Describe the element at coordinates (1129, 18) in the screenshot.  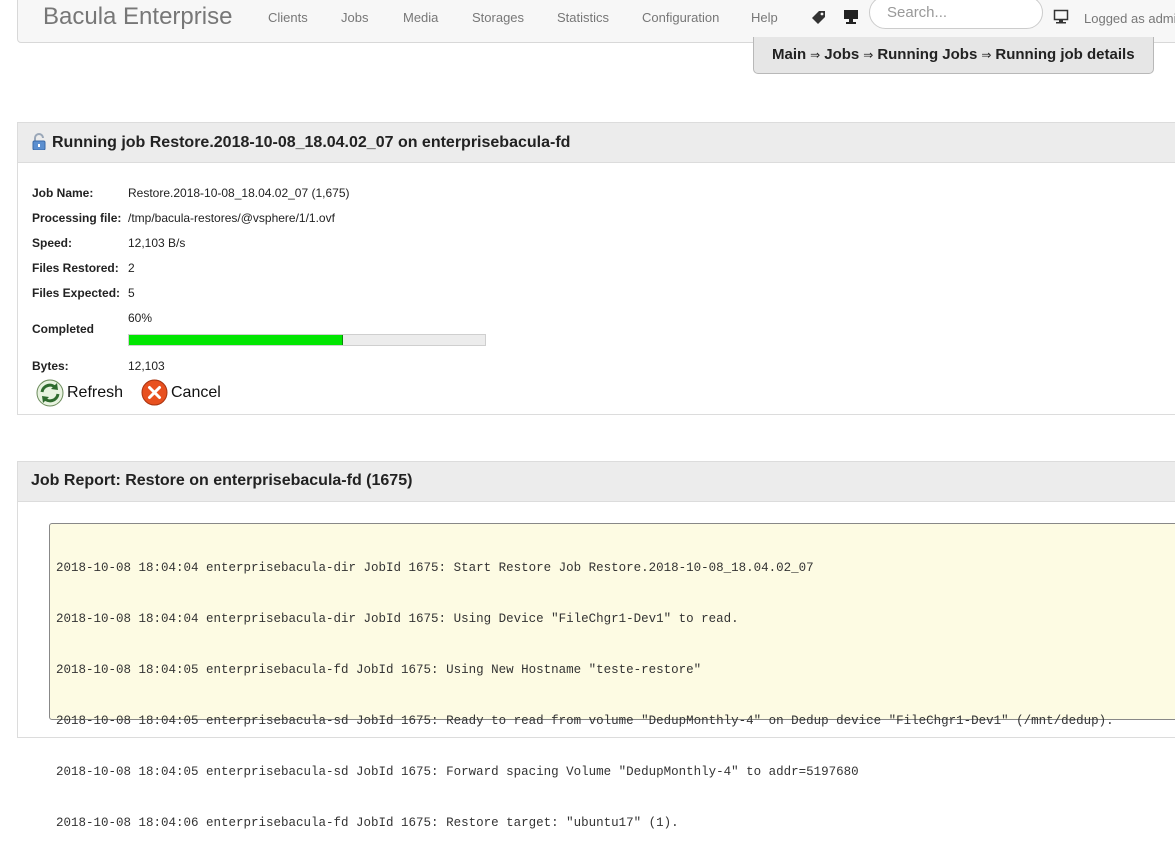
I see `logged-in-user: Logged as admin` at that location.